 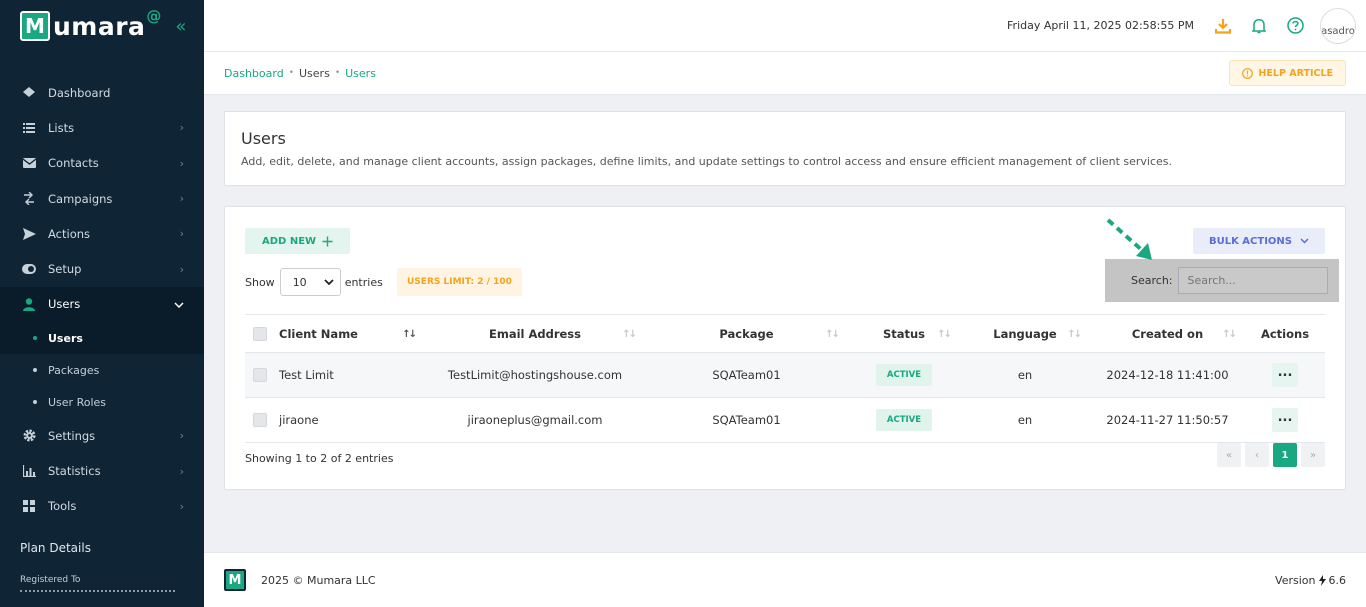 I want to click on sidebar-item-tools: Tools ›, so click(x=102, y=506).